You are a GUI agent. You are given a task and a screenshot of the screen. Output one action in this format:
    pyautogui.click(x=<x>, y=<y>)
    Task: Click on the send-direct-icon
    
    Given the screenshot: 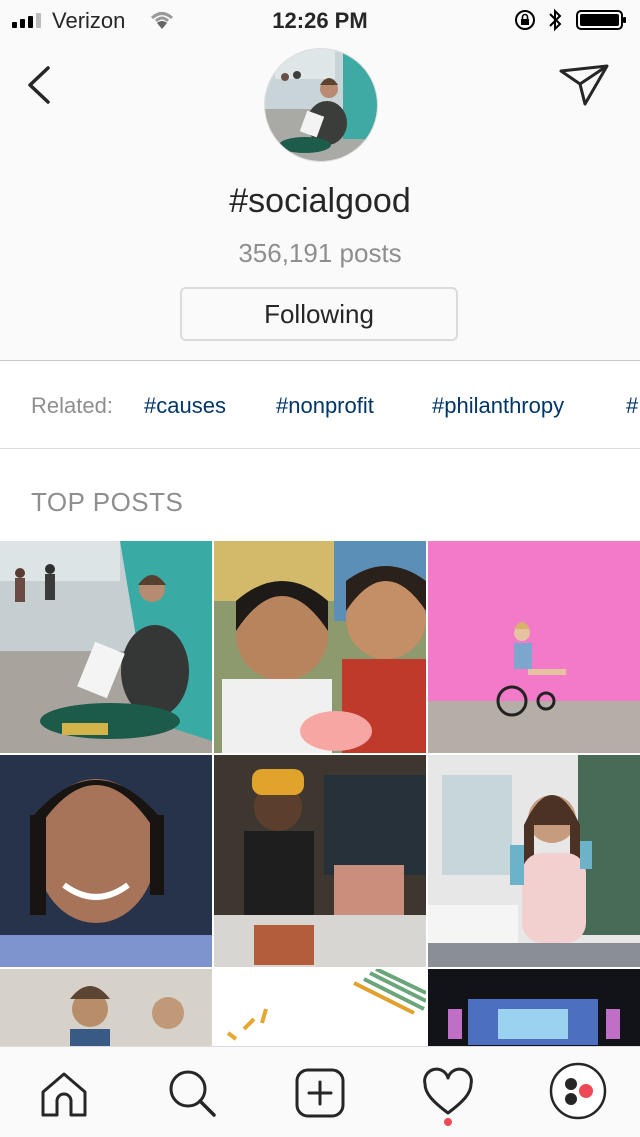 What is the action you would take?
    pyautogui.click(x=584, y=85)
    